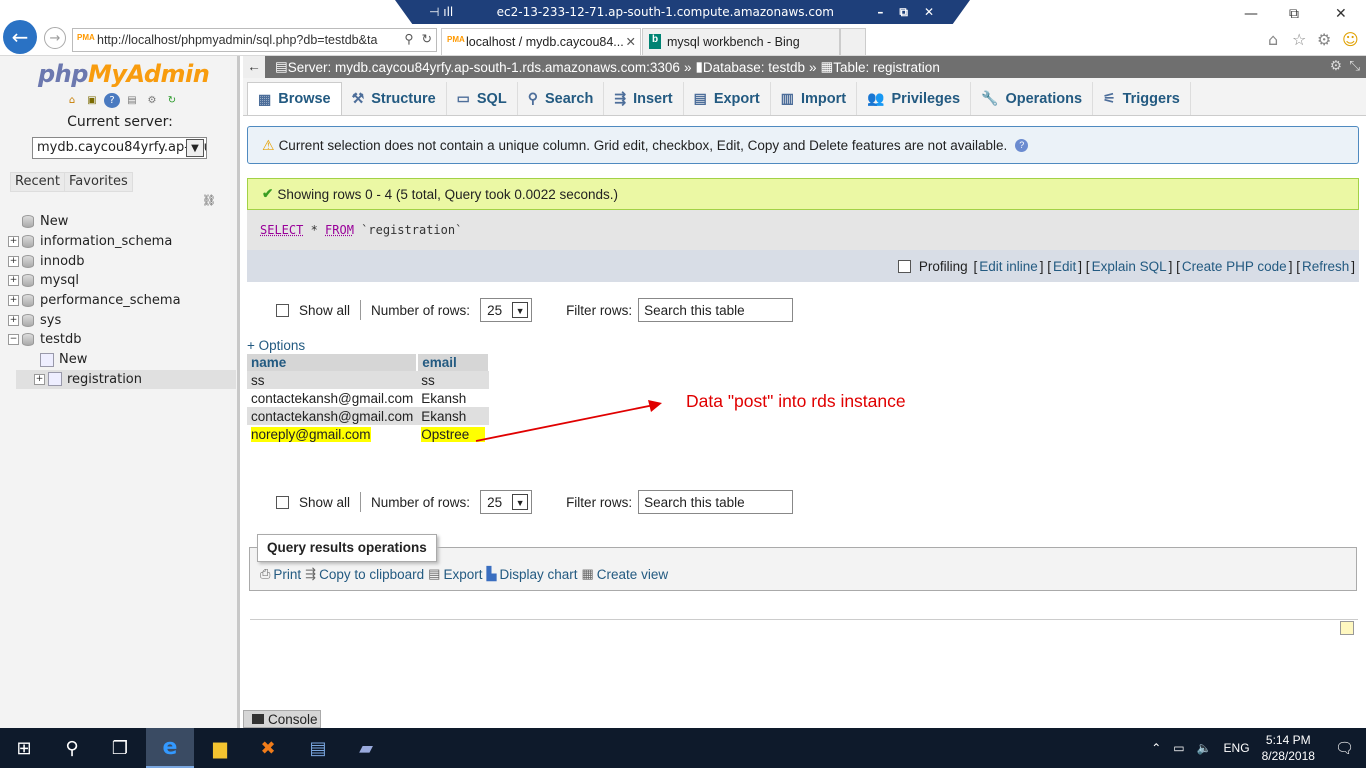  Describe the element at coordinates (441, 12) in the screenshot. I see `pin-icon: ⊣ ıll` at that location.